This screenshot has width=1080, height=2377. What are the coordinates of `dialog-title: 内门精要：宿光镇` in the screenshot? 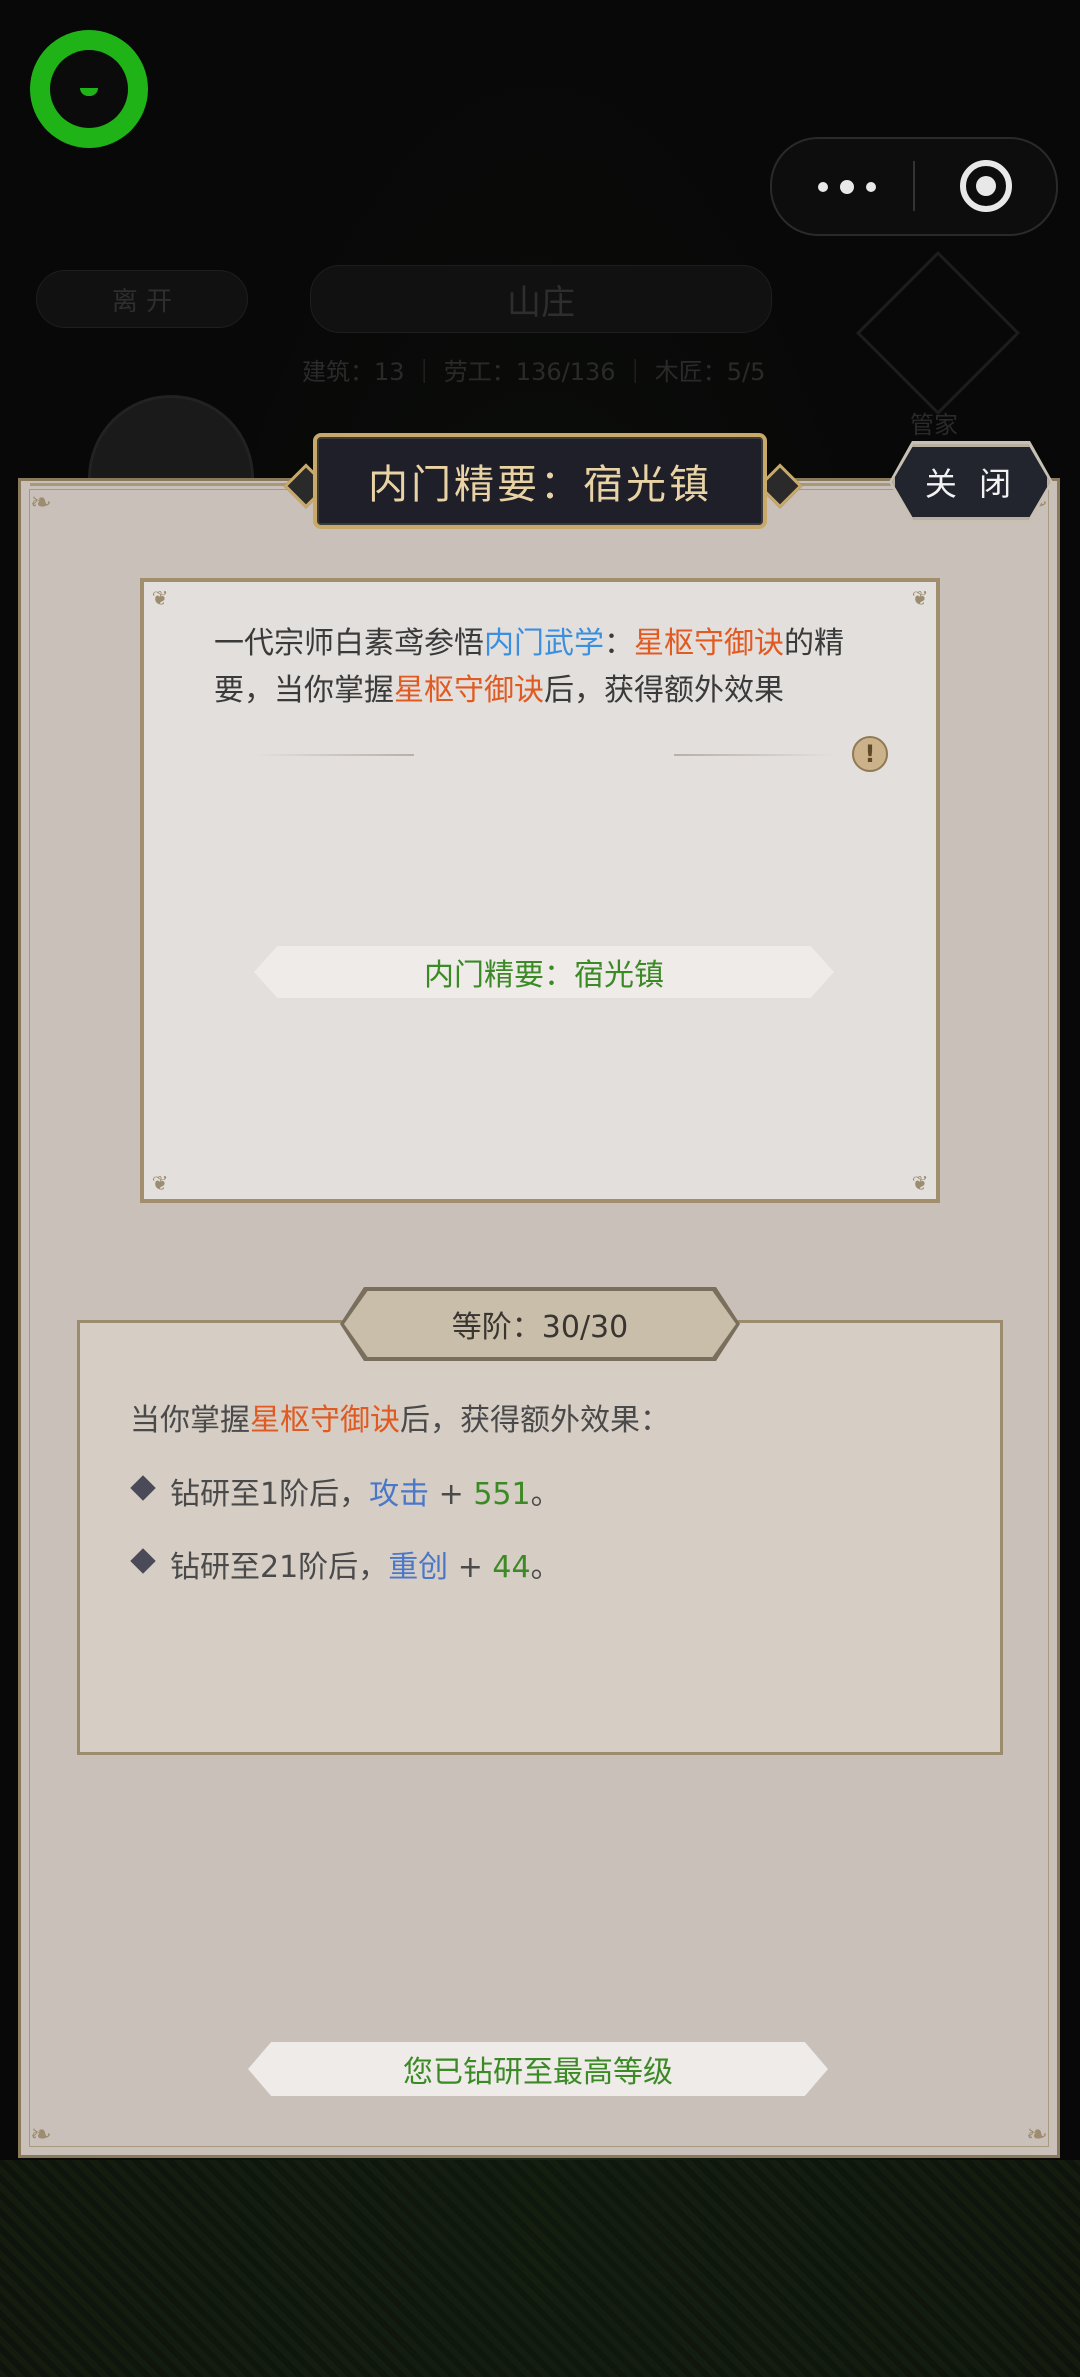 It's located at (540, 485).